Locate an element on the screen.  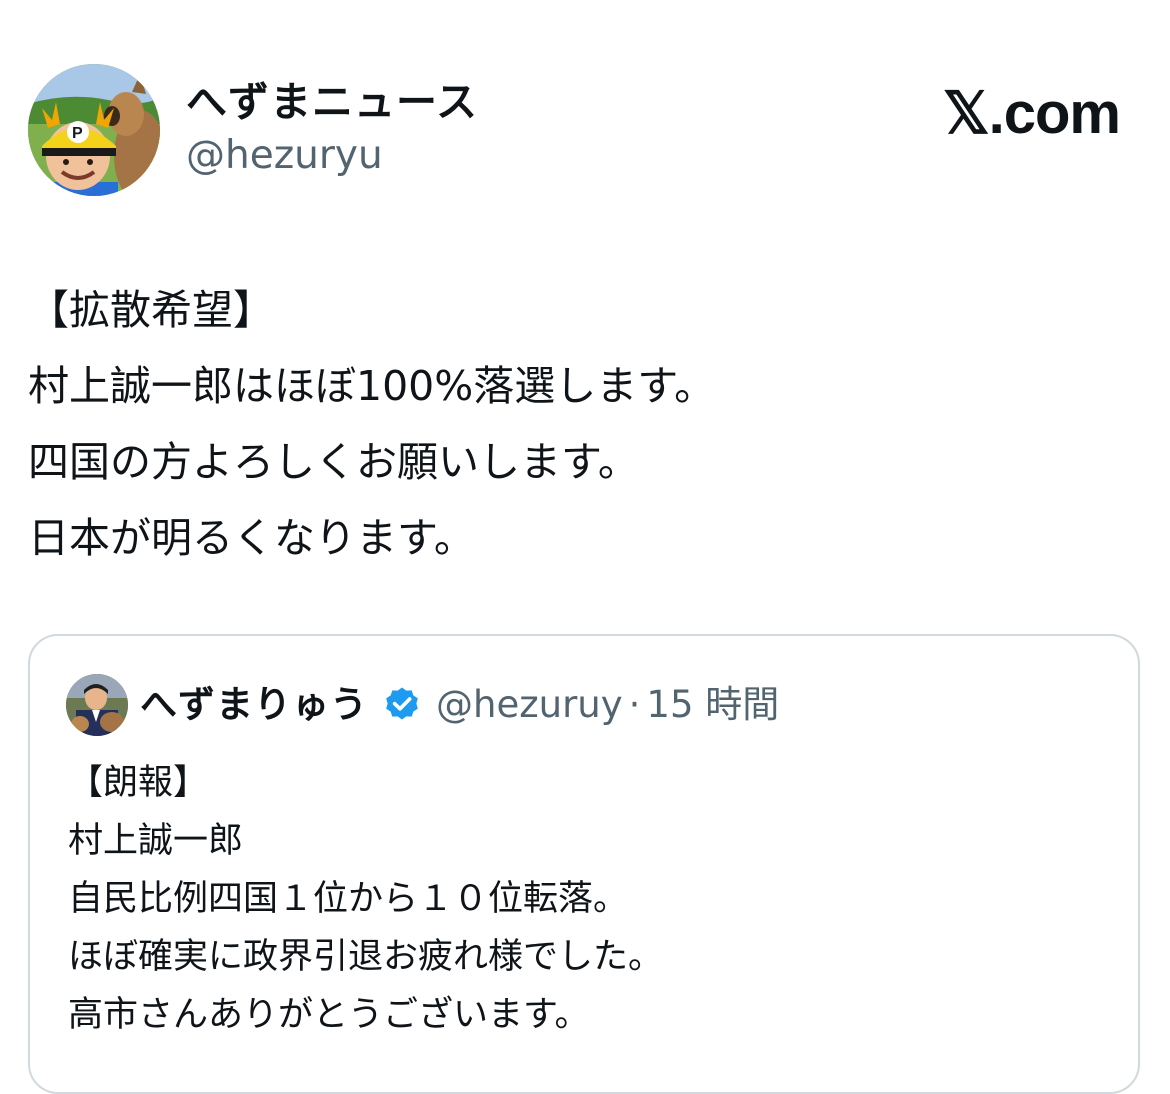
quoted-line: 自民比例四国１位から１０位転落。 is located at coordinates (348, 899).